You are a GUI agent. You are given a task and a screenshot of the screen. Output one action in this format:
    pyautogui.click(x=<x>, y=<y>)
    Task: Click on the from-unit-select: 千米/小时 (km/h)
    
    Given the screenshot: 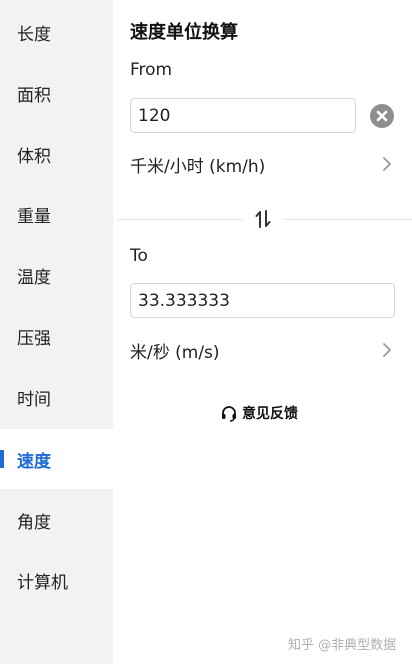 What is the action you would take?
    pyautogui.click(x=261, y=164)
    